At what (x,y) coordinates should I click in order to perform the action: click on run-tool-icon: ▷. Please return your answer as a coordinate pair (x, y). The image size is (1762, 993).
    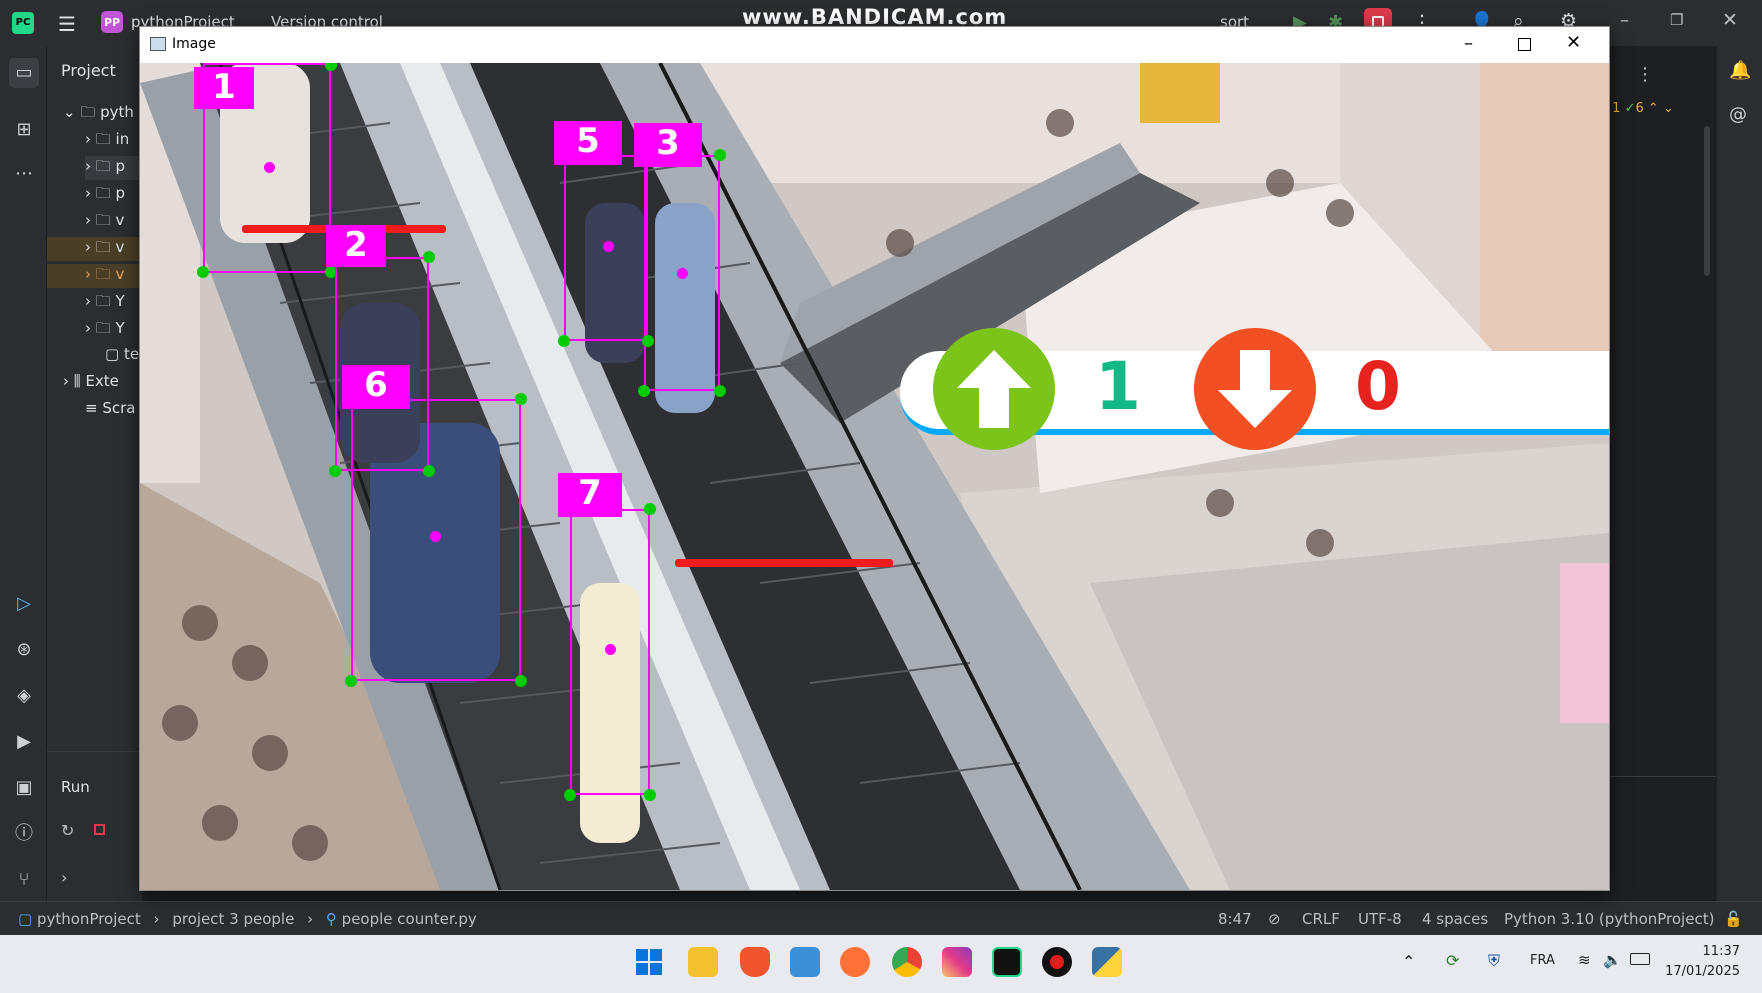
    Looking at the image, I should click on (24, 604).